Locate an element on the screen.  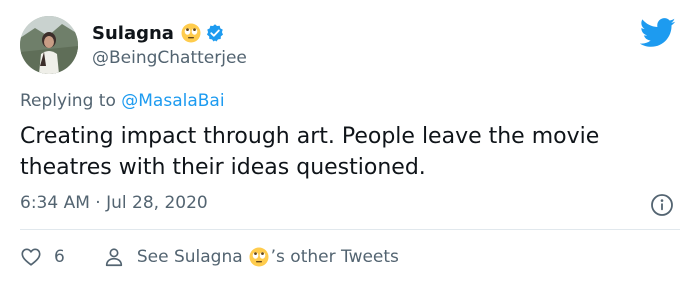
verified-badge-icon is located at coordinates (215, 33).